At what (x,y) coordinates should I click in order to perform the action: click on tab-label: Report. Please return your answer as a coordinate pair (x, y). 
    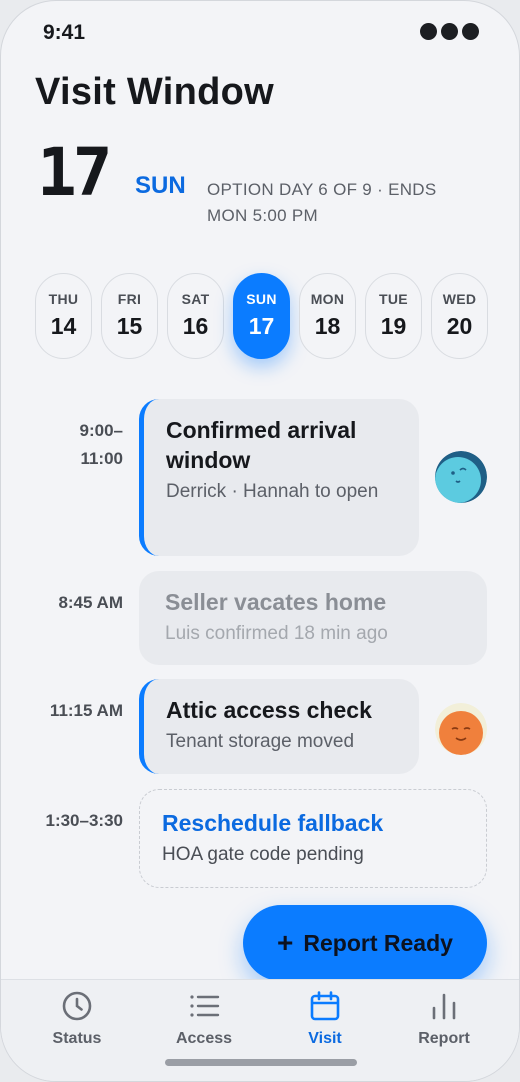
    Looking at the image, I should click on (444, 1038).